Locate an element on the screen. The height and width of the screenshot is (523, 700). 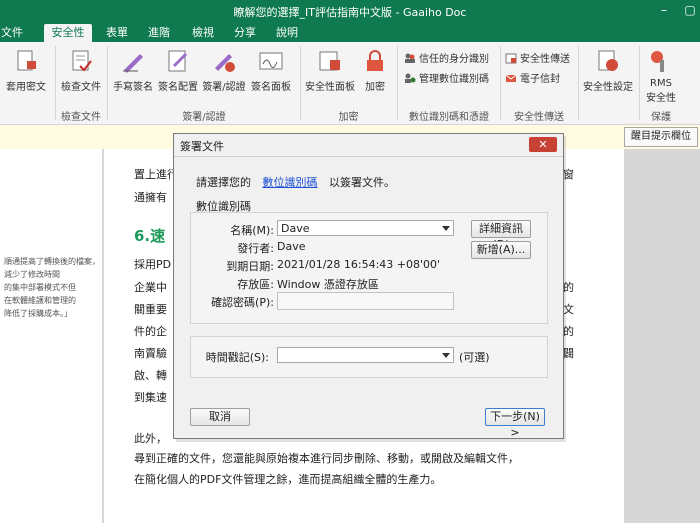
doc-line: 南賣驗 is located at coordinates (150, 353).